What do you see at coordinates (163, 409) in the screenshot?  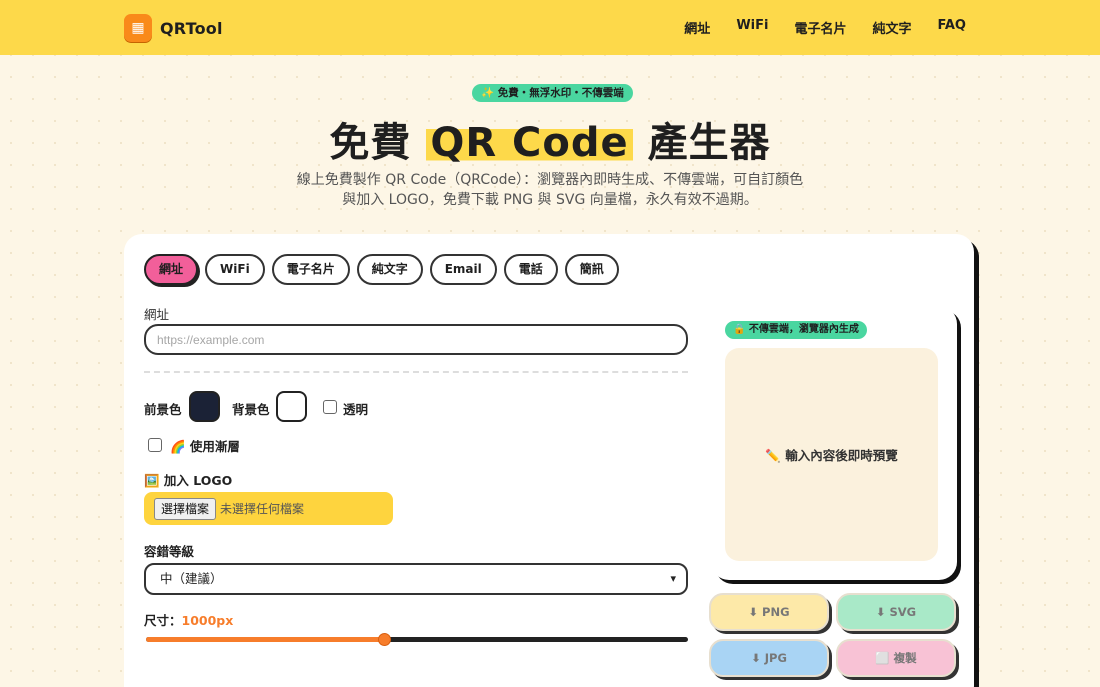 I see `fg-color-label: 前景色` at bounding box center [163, 409].